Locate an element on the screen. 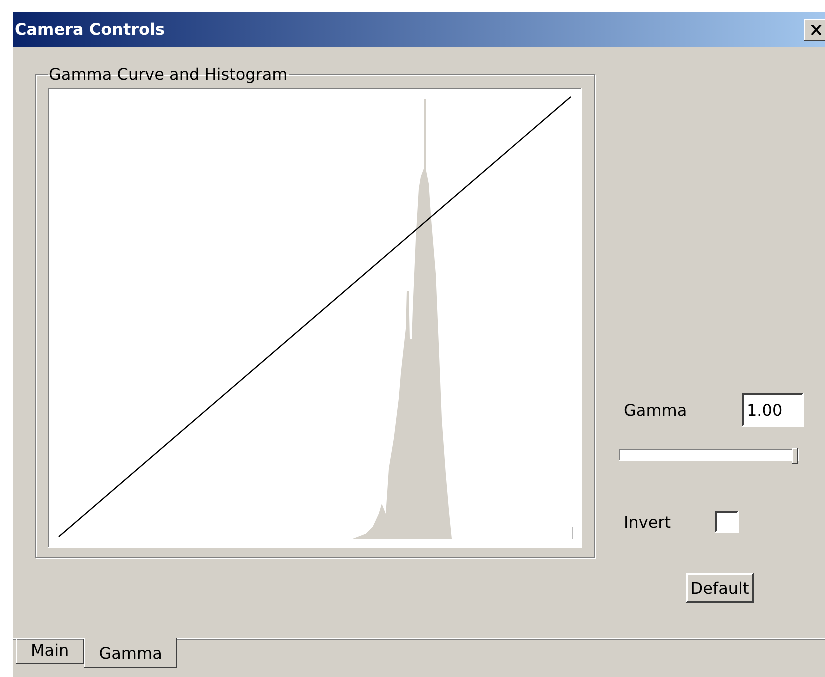 The width and height of the screenshot is (825, 677). group-title: Gamma Curve and Histogram is located at coordinates (168, 74).